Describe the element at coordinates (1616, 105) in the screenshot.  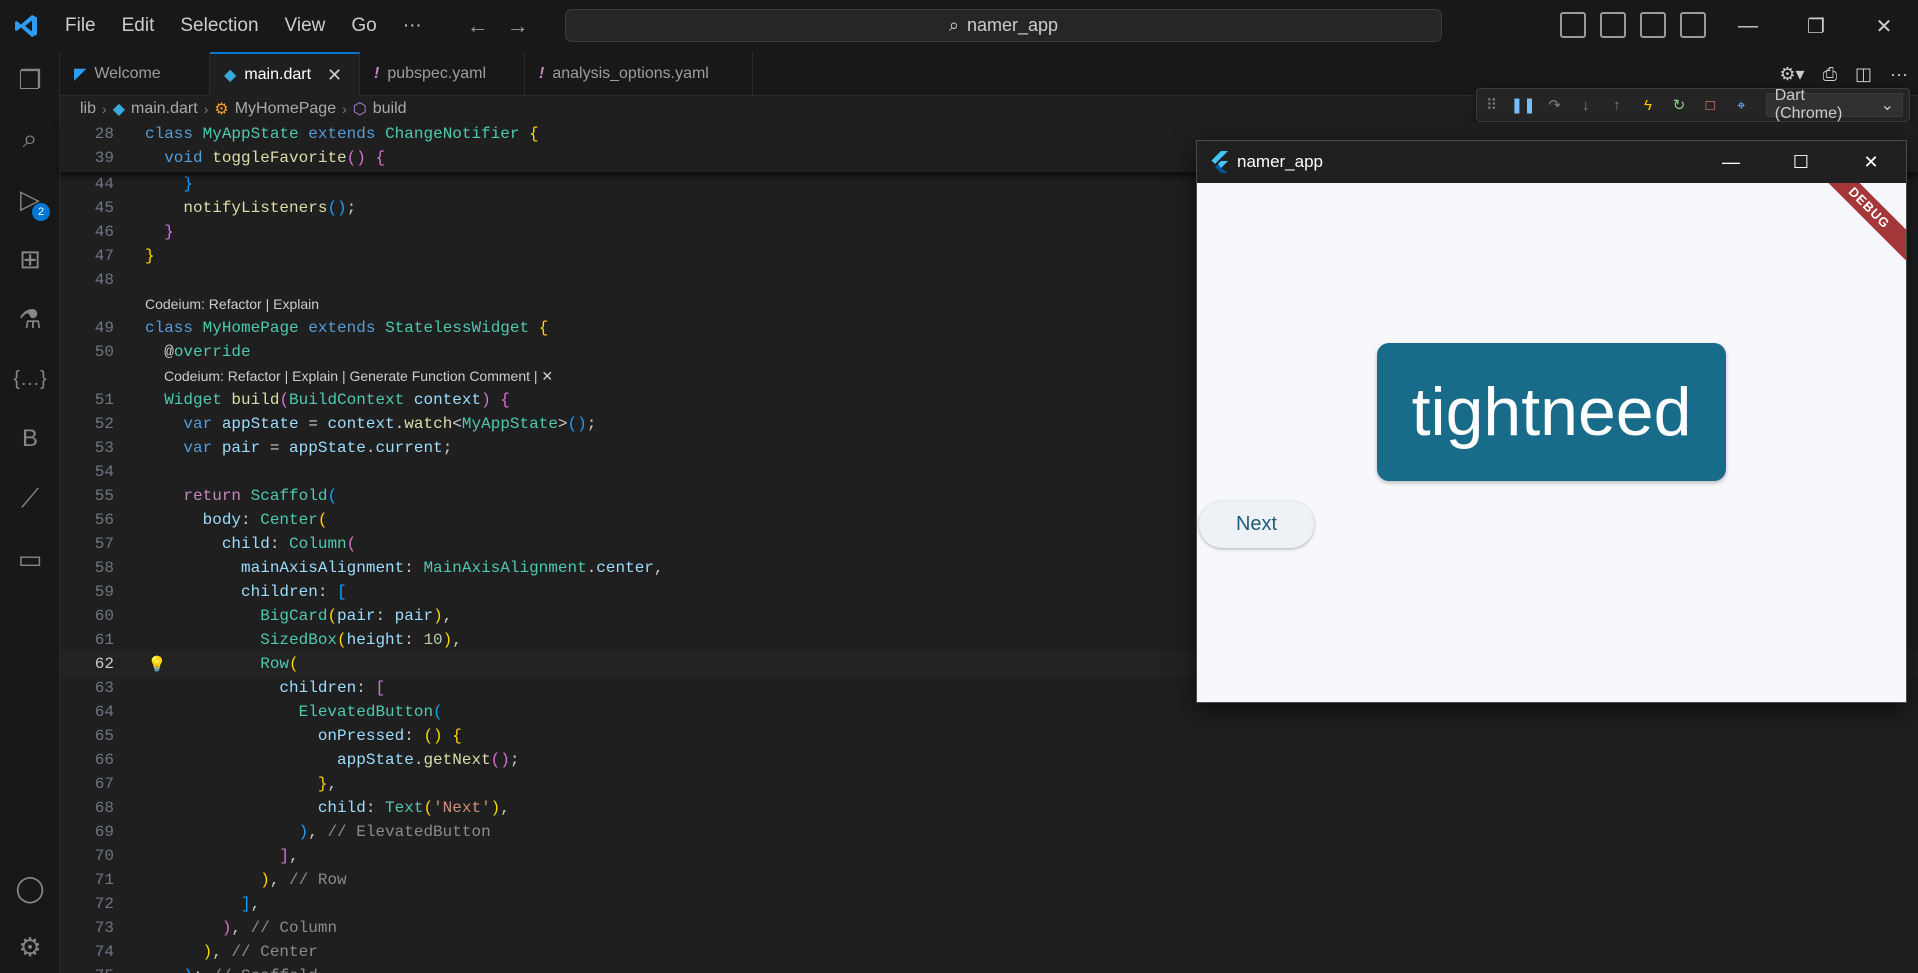
I see `step-out-icon: ↑` at that location.